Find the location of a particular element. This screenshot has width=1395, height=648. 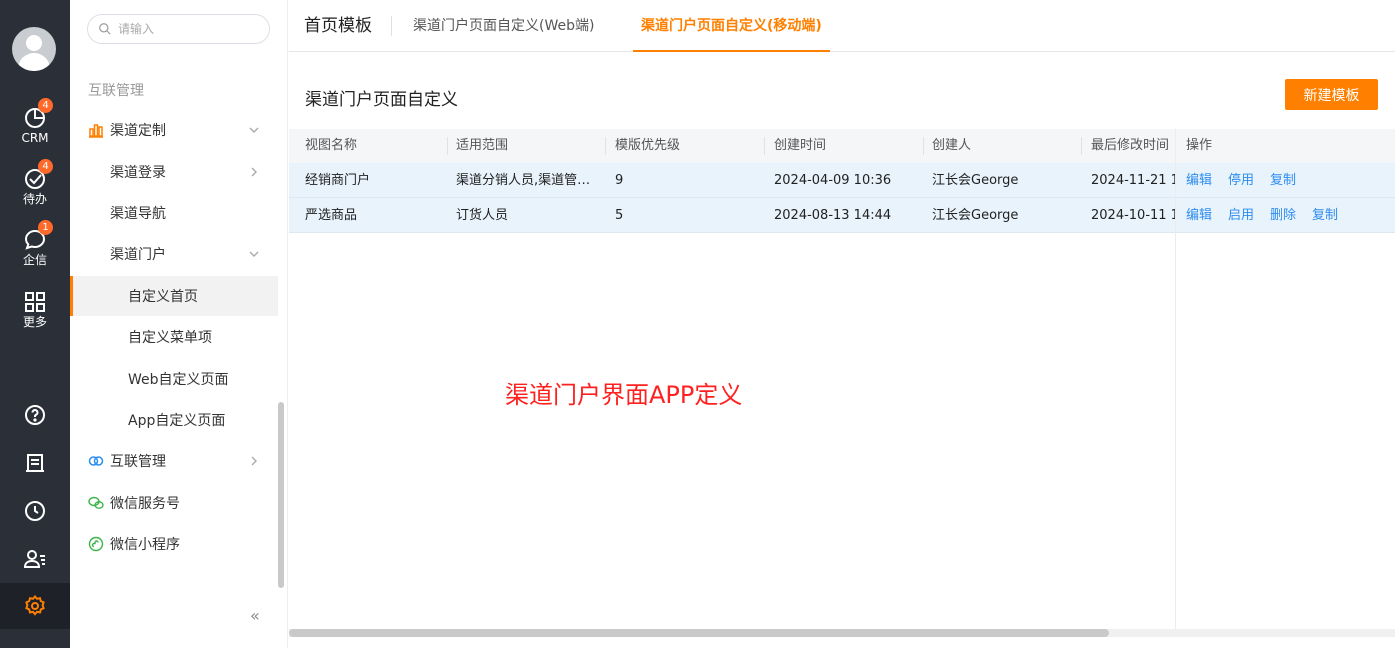

cell-modified: 2024-10-11 16 is located at coordinates (1133, 215).